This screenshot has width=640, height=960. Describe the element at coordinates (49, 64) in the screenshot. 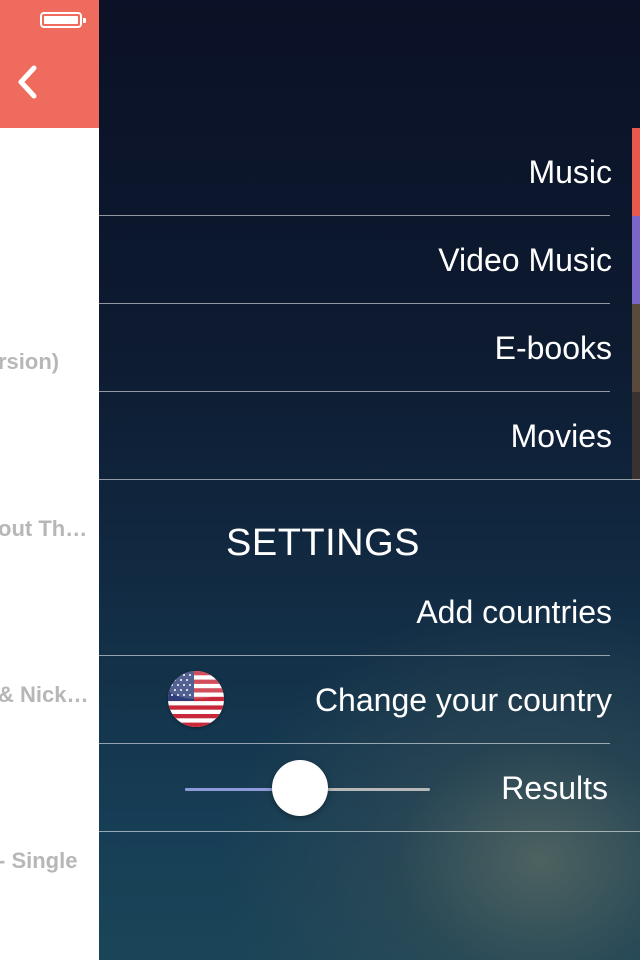

I see `main-header` at that location.